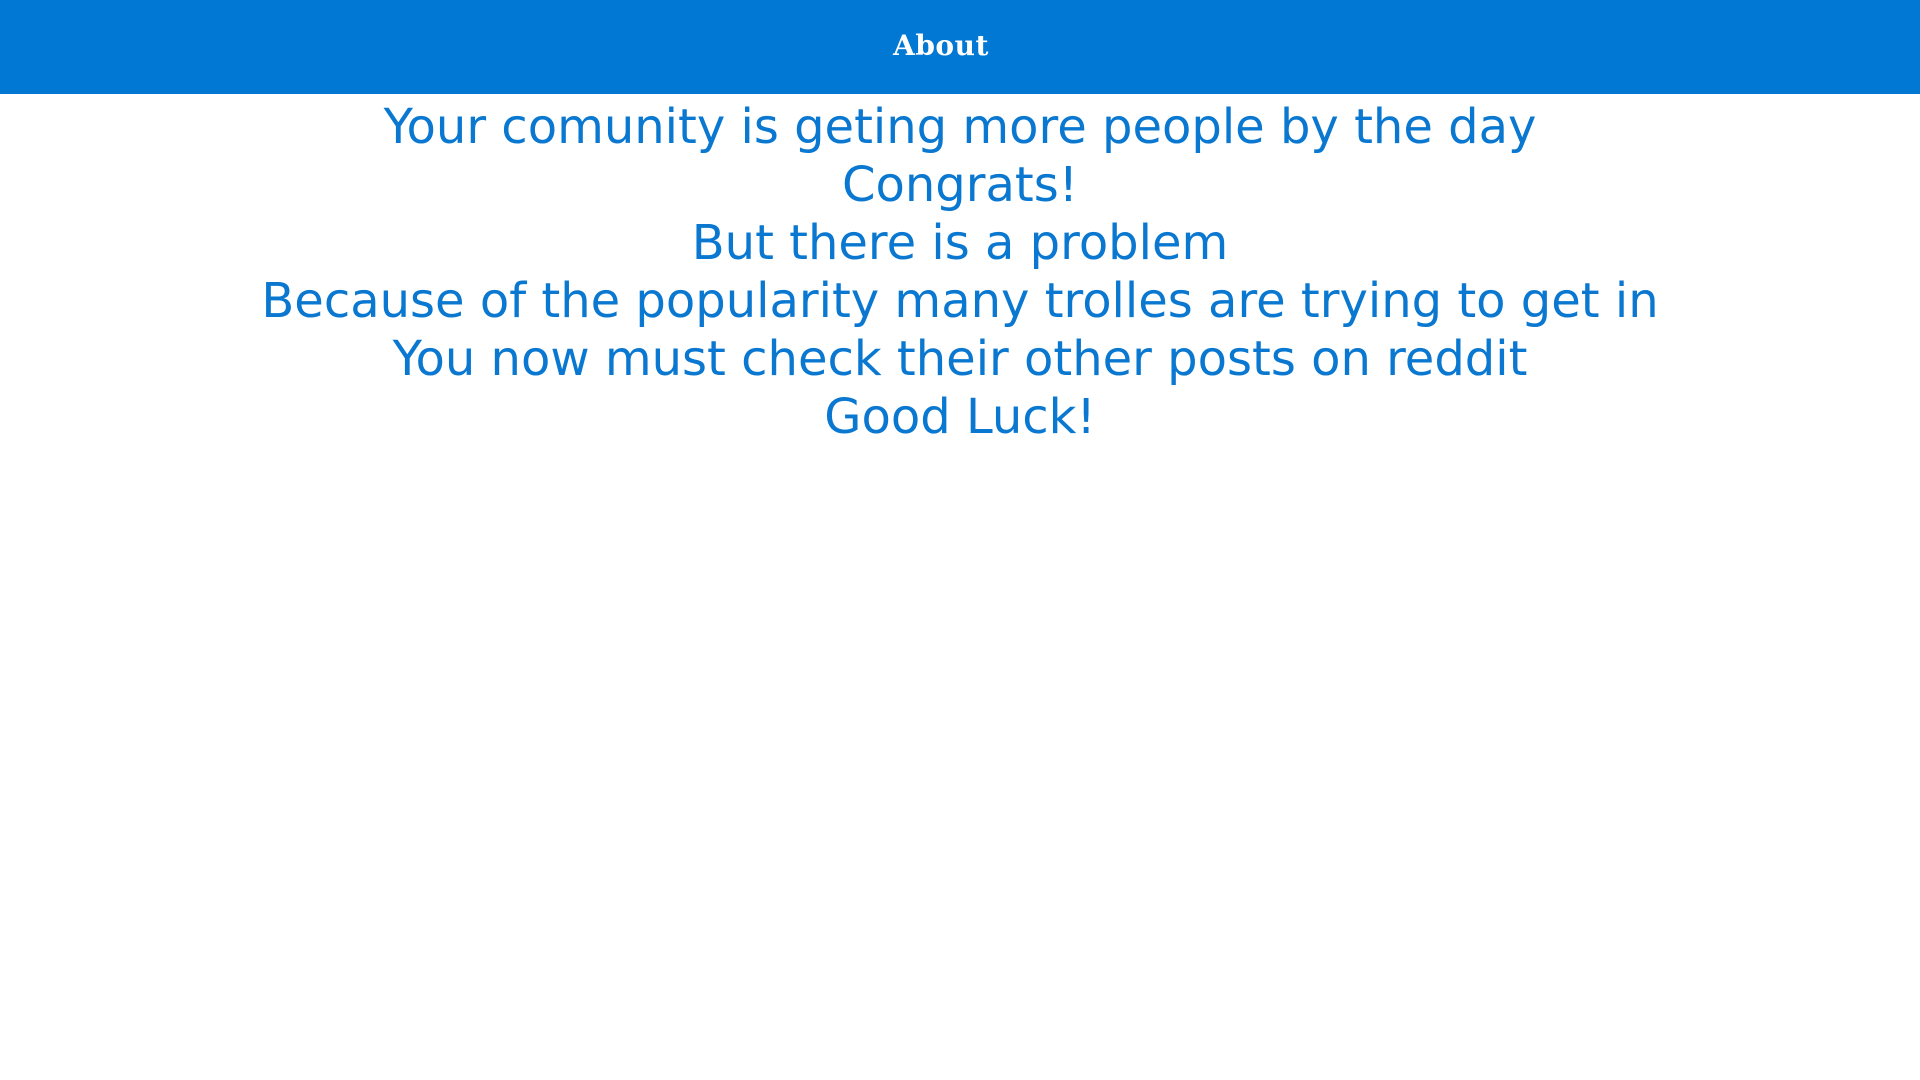 The height and width of the screenshot is (1080, 1920). Describe the element at coordinates (960, 417) in the screenshot. I see `message-line-good-luck: Good Luck!` at that location.